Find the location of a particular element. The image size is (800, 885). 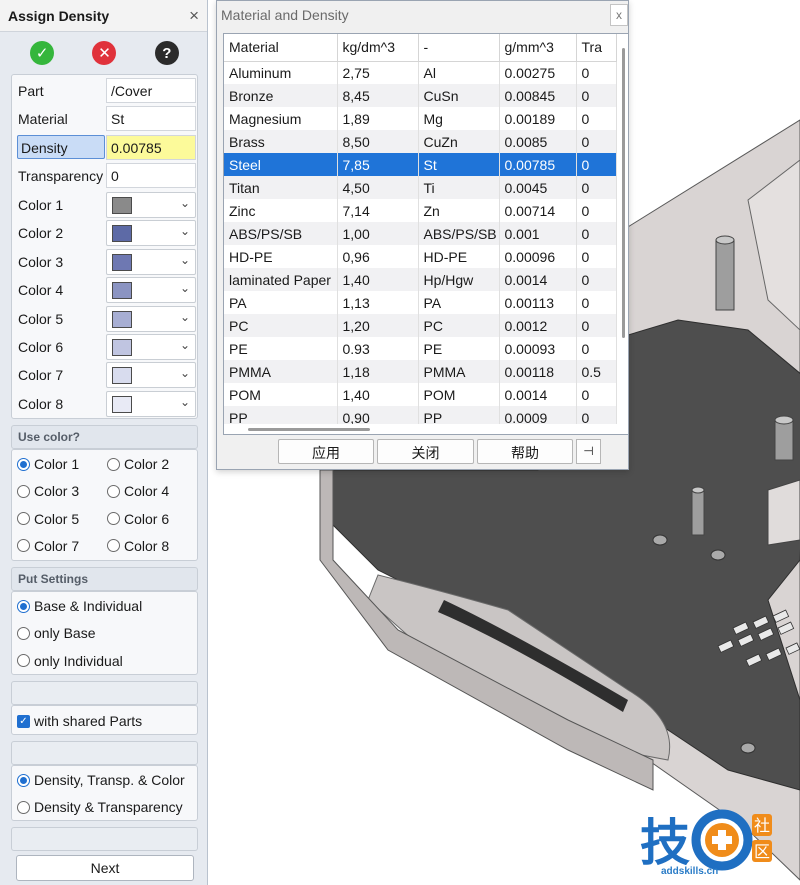

color-row: Color 8 ⌄ is located at coordinates (106, 403).